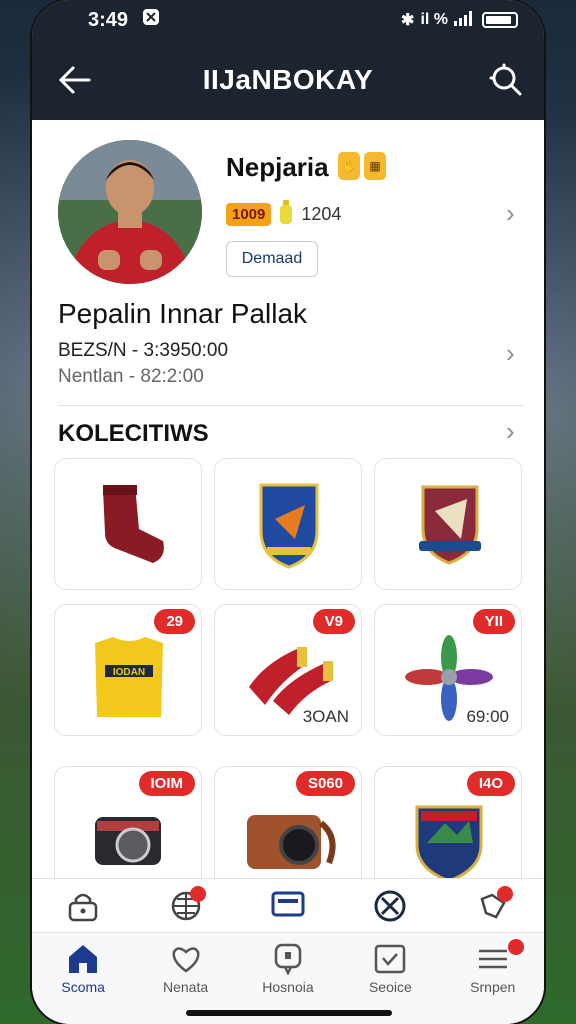  I want to click on stats-row: 1009 1204, so click(283, 214).